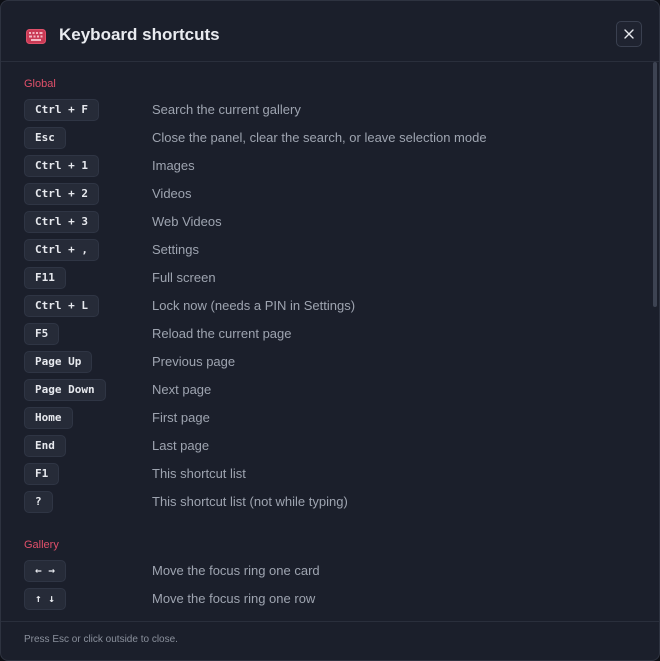  What do you see at coordinates (329, 362) in the screenshot?
I see `shortcut-row: Page Up Previous page` at bounding box center [329, 362].